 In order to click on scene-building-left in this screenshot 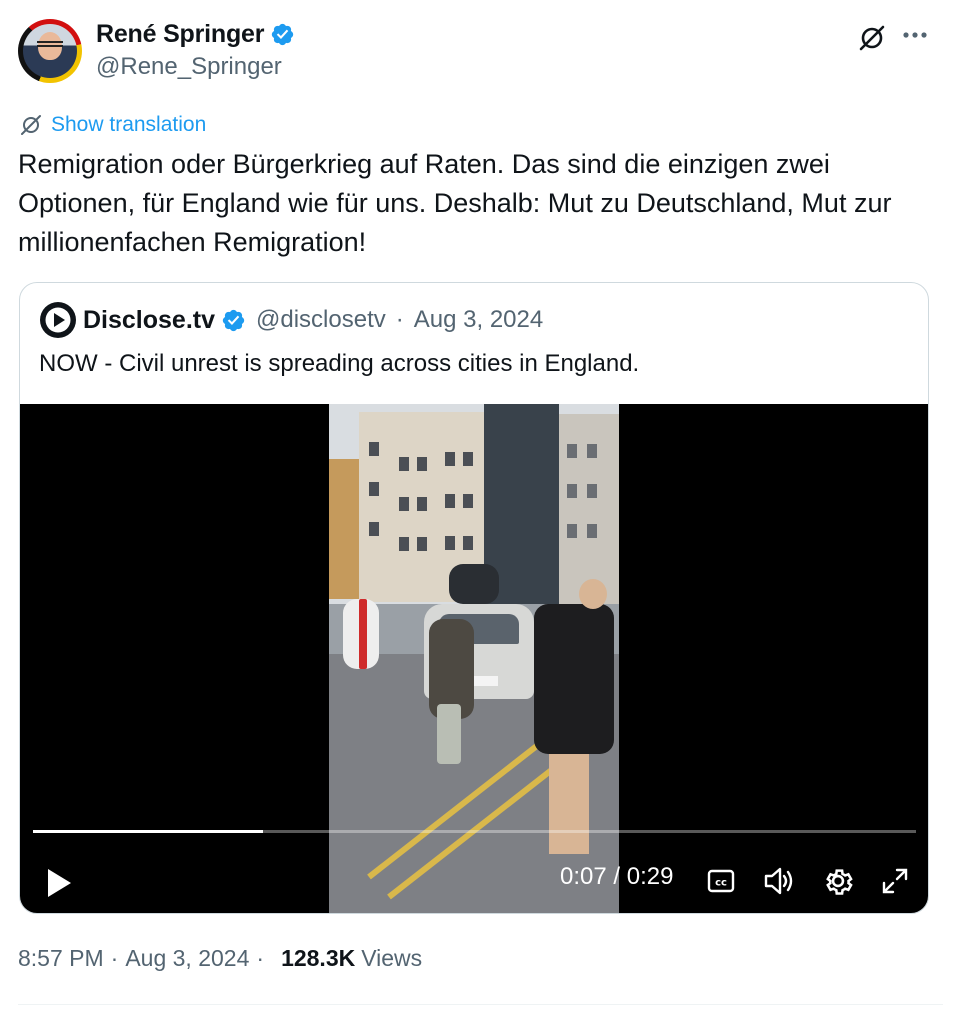, I will do `click(344, 529)`.